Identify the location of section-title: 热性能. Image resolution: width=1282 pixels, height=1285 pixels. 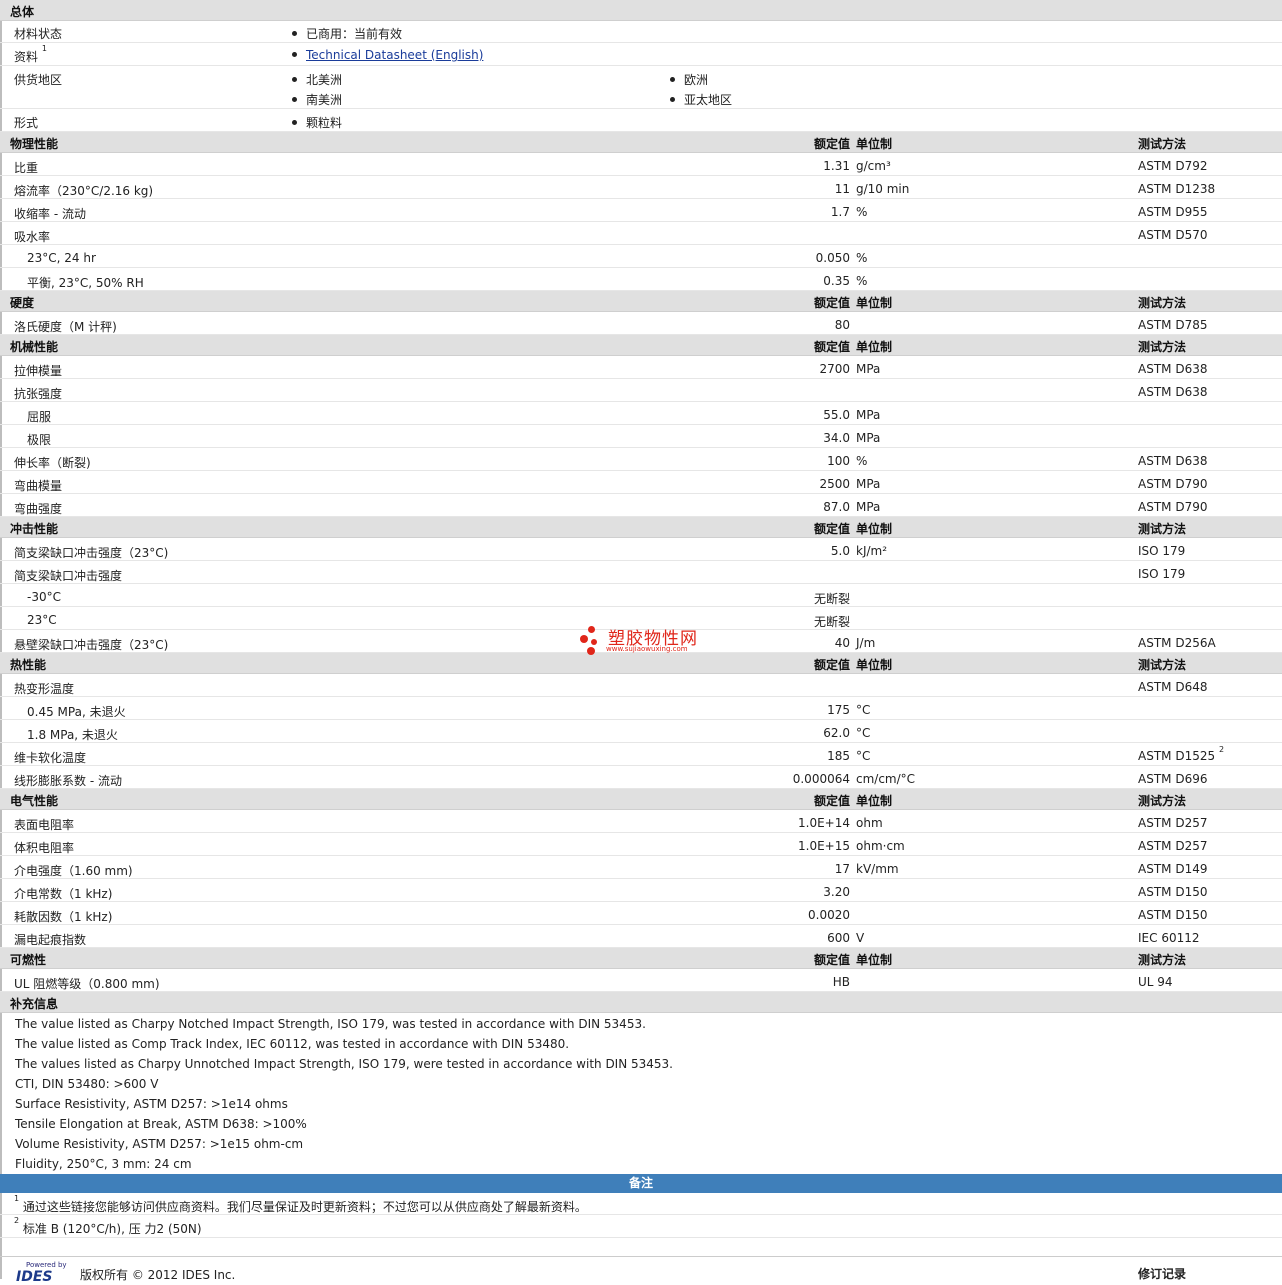
(28, 665).